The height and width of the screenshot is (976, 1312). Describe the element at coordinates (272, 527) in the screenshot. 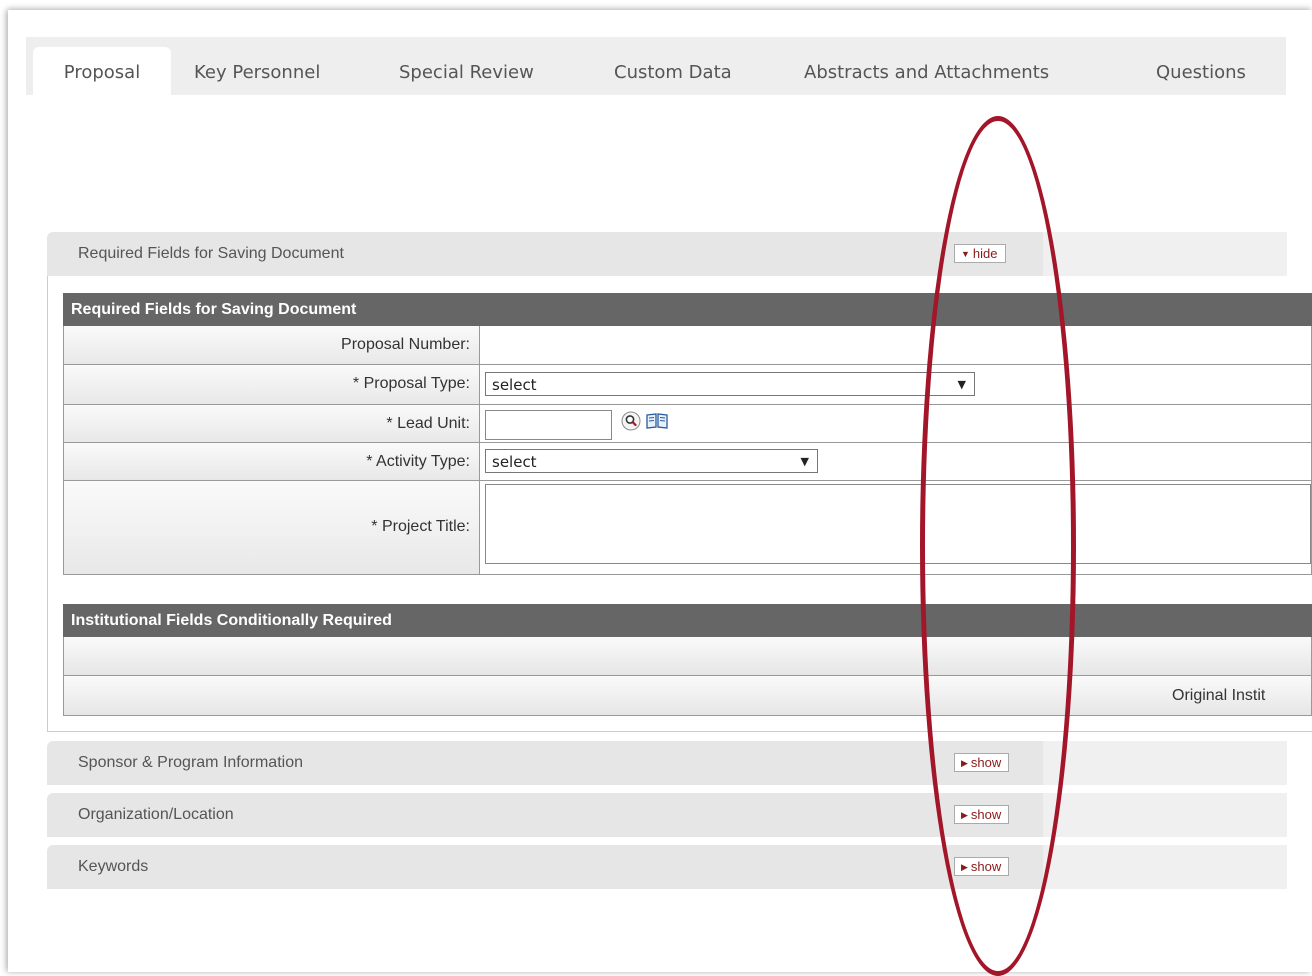

I see `label-project-title: * Project Title:` at that location.